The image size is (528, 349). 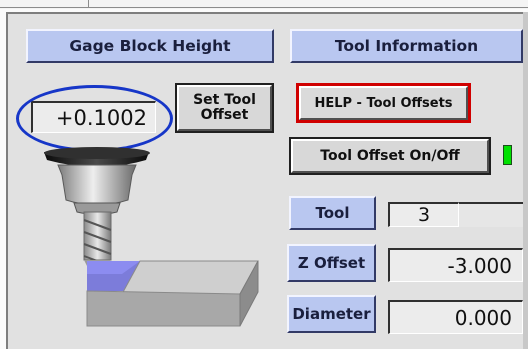 I want to click on end-mill, so click(x=97, y=238).